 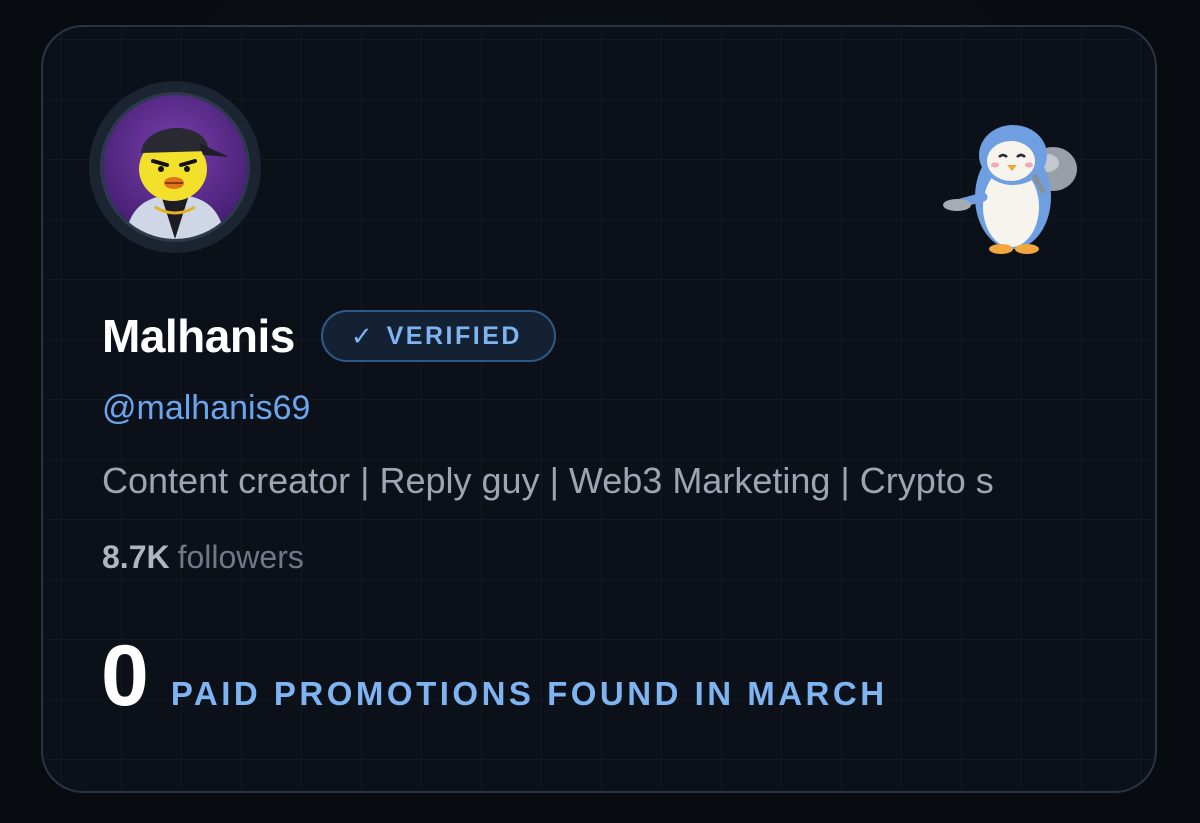 What do you see at coordinates (136, 557) in the screenshot?
I see `followers-count: 8.7K` at bounding box center [136, 557].